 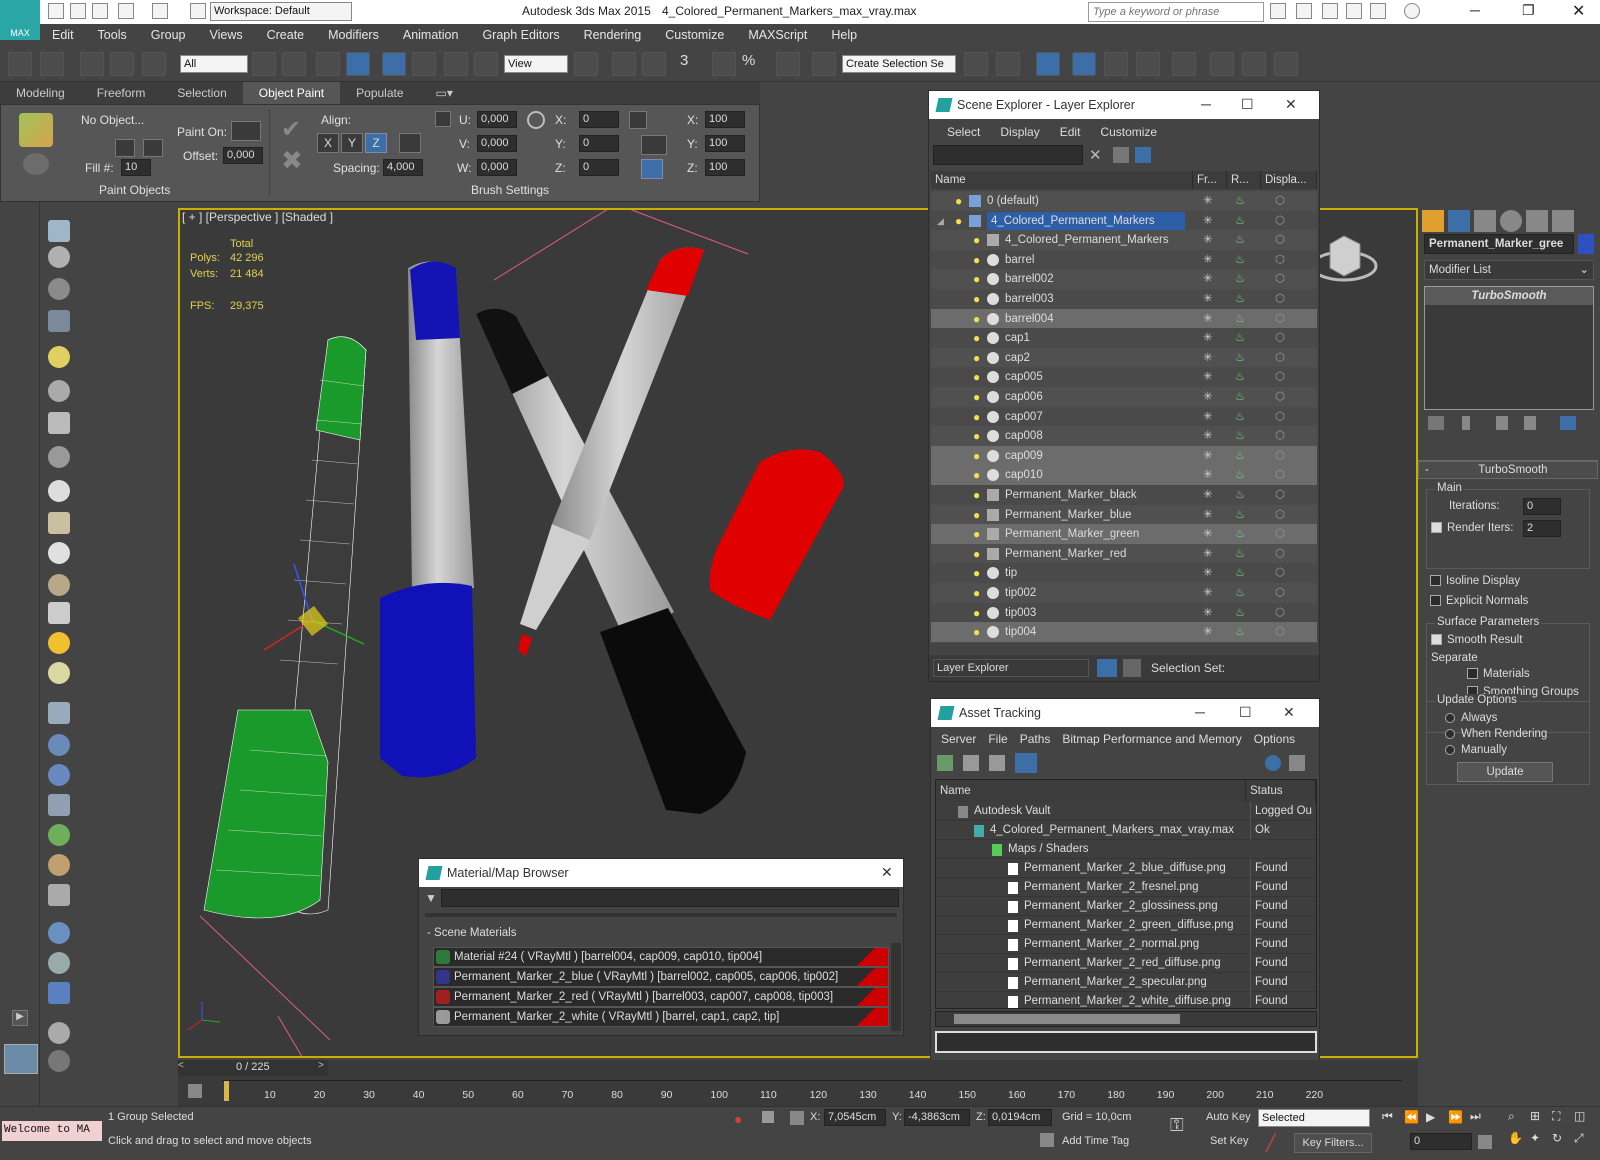 I want to click on scene-row: ● tip003 ✳ ♨ ⬡, so click(x=1124, y=612).